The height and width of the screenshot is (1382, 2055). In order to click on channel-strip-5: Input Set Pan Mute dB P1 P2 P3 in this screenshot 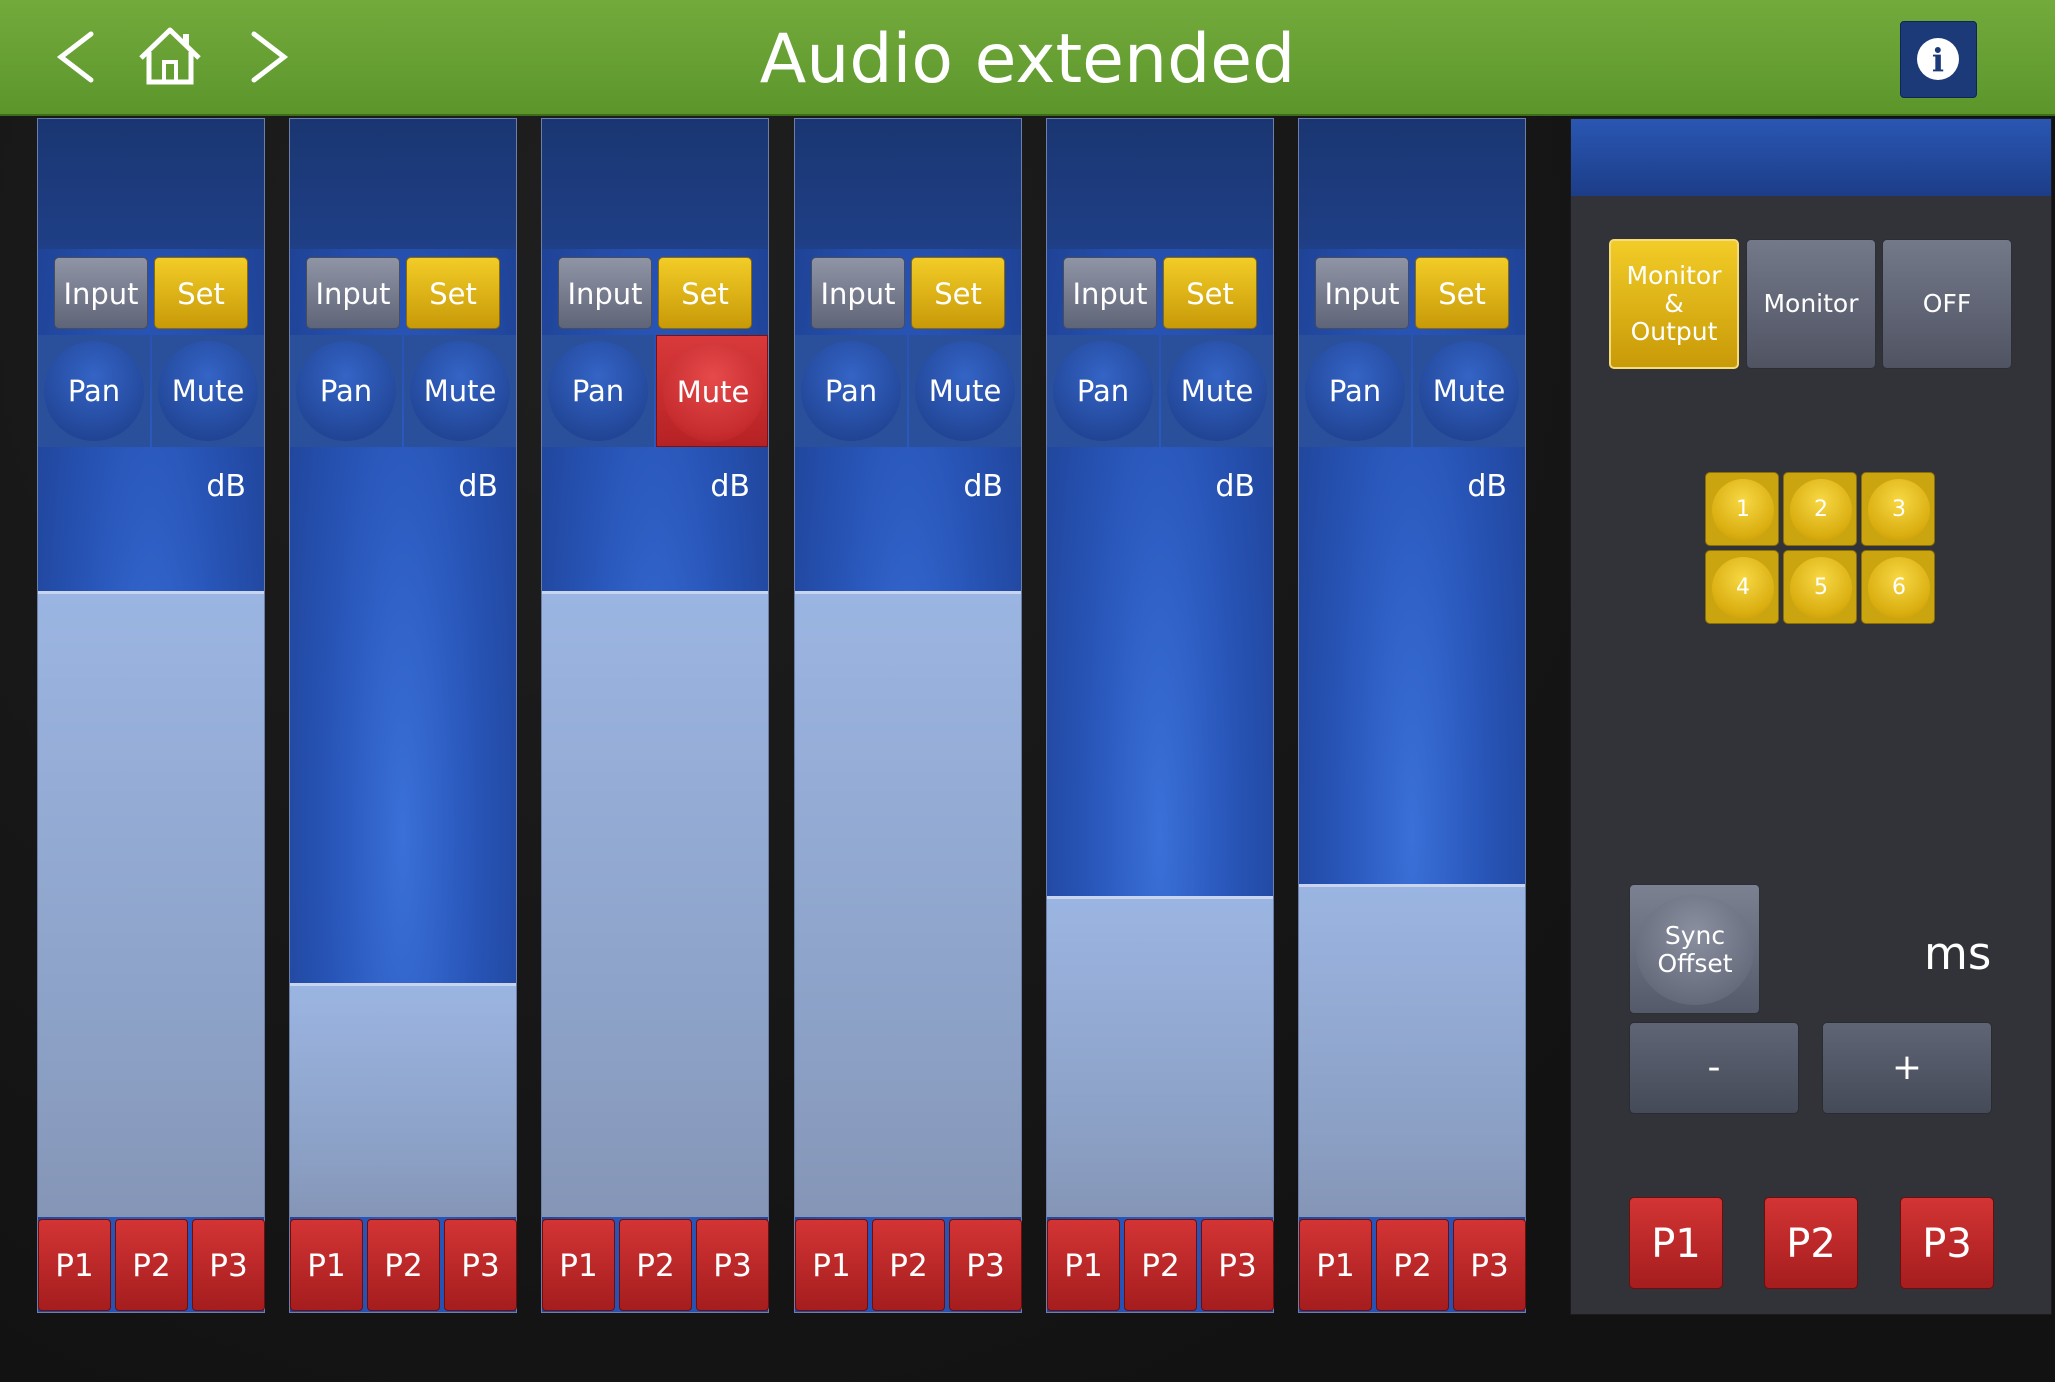, I will do `click(1160, 715)`.